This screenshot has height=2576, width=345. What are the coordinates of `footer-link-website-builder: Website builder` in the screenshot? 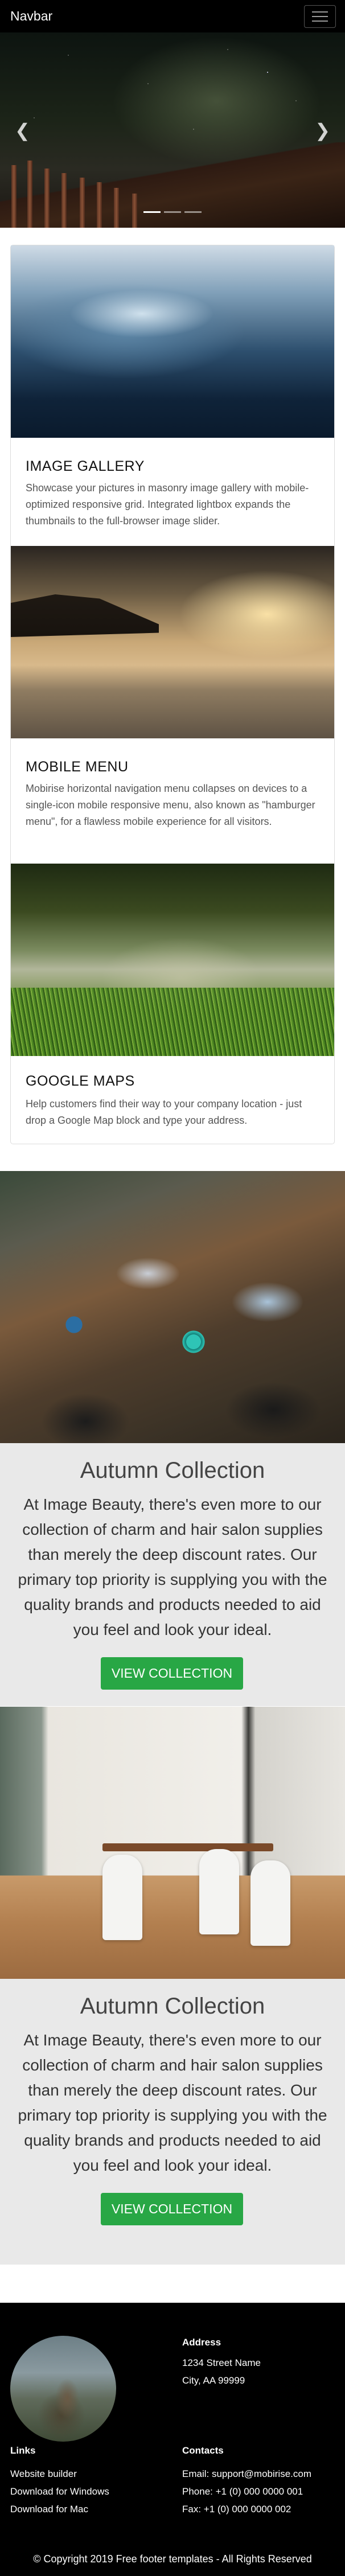 It's located at (43, 2474).